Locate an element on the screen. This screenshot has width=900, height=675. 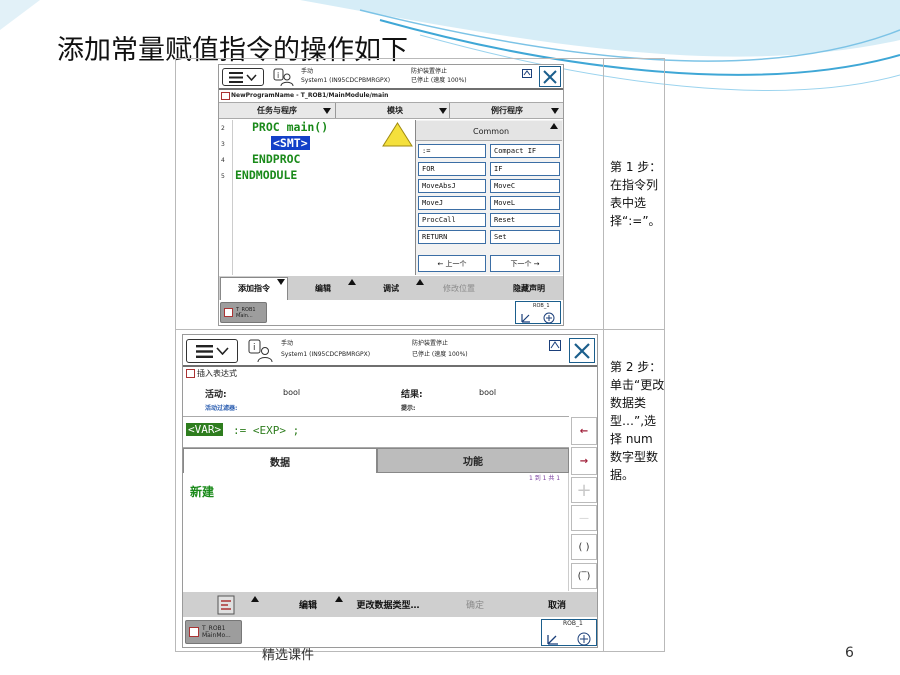
tab-functions: 功能 is located at coordinates (473, 460).